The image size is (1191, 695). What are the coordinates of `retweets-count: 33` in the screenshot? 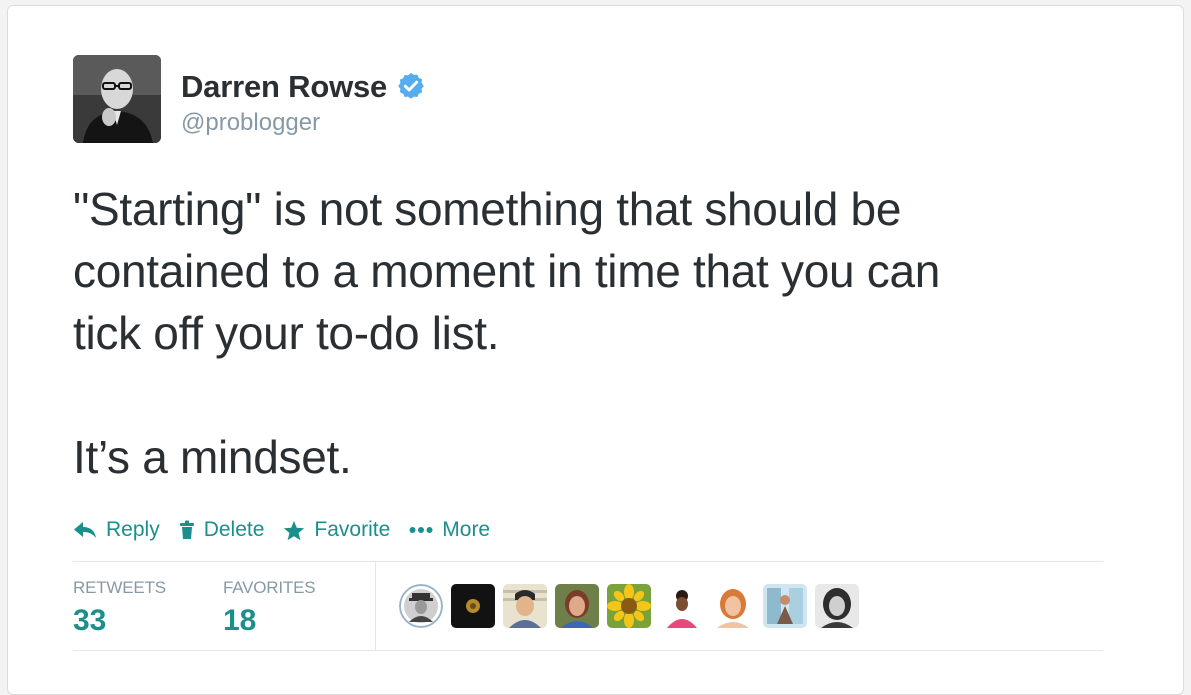 It's located at (90, 620).